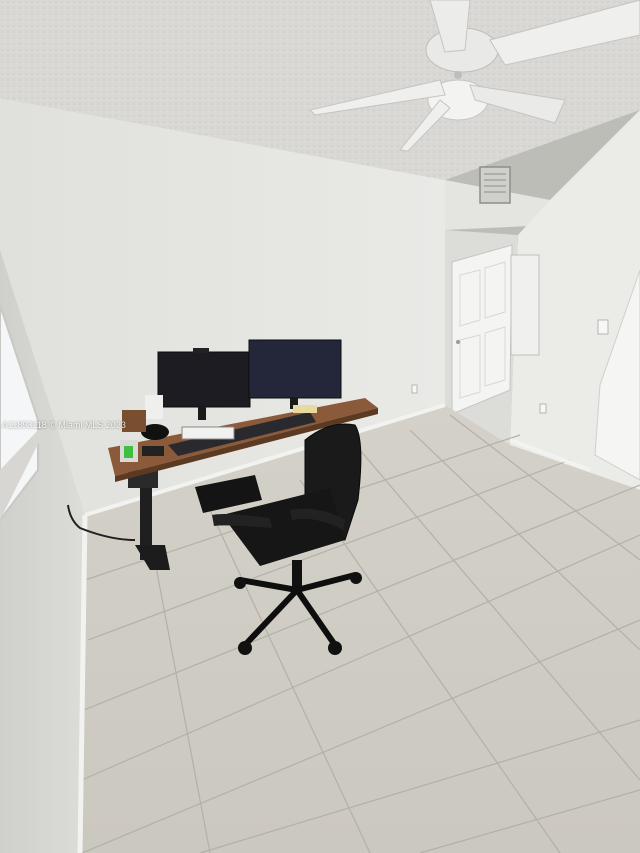 The width and height of the screenshot is (640, 853). What do you see at coordinates (64, 425) in the screenshot?
I see `mls-watermark: A11893118 © Miami MLS 2023` at bounding box center [64, 425].